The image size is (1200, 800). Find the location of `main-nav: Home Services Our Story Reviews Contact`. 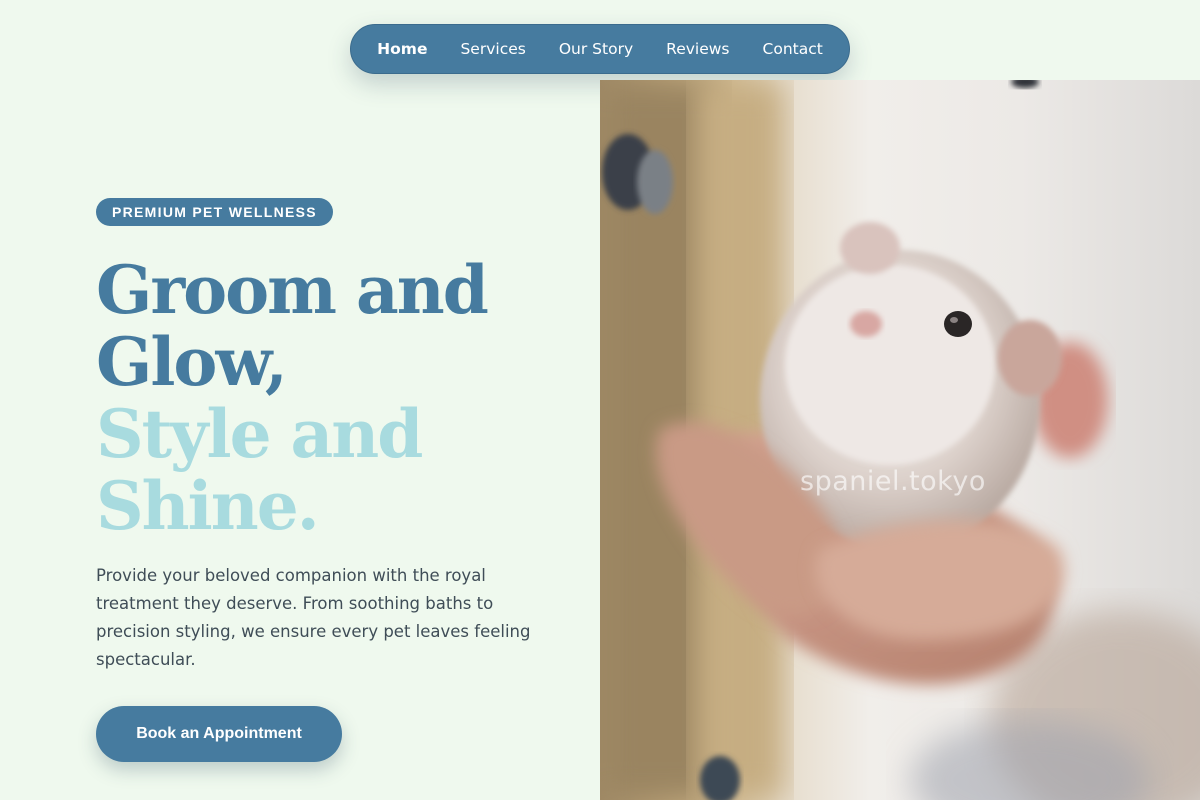

main-nav: Home Services Our Story Reviews Contact is located at coordinates (600, 49).